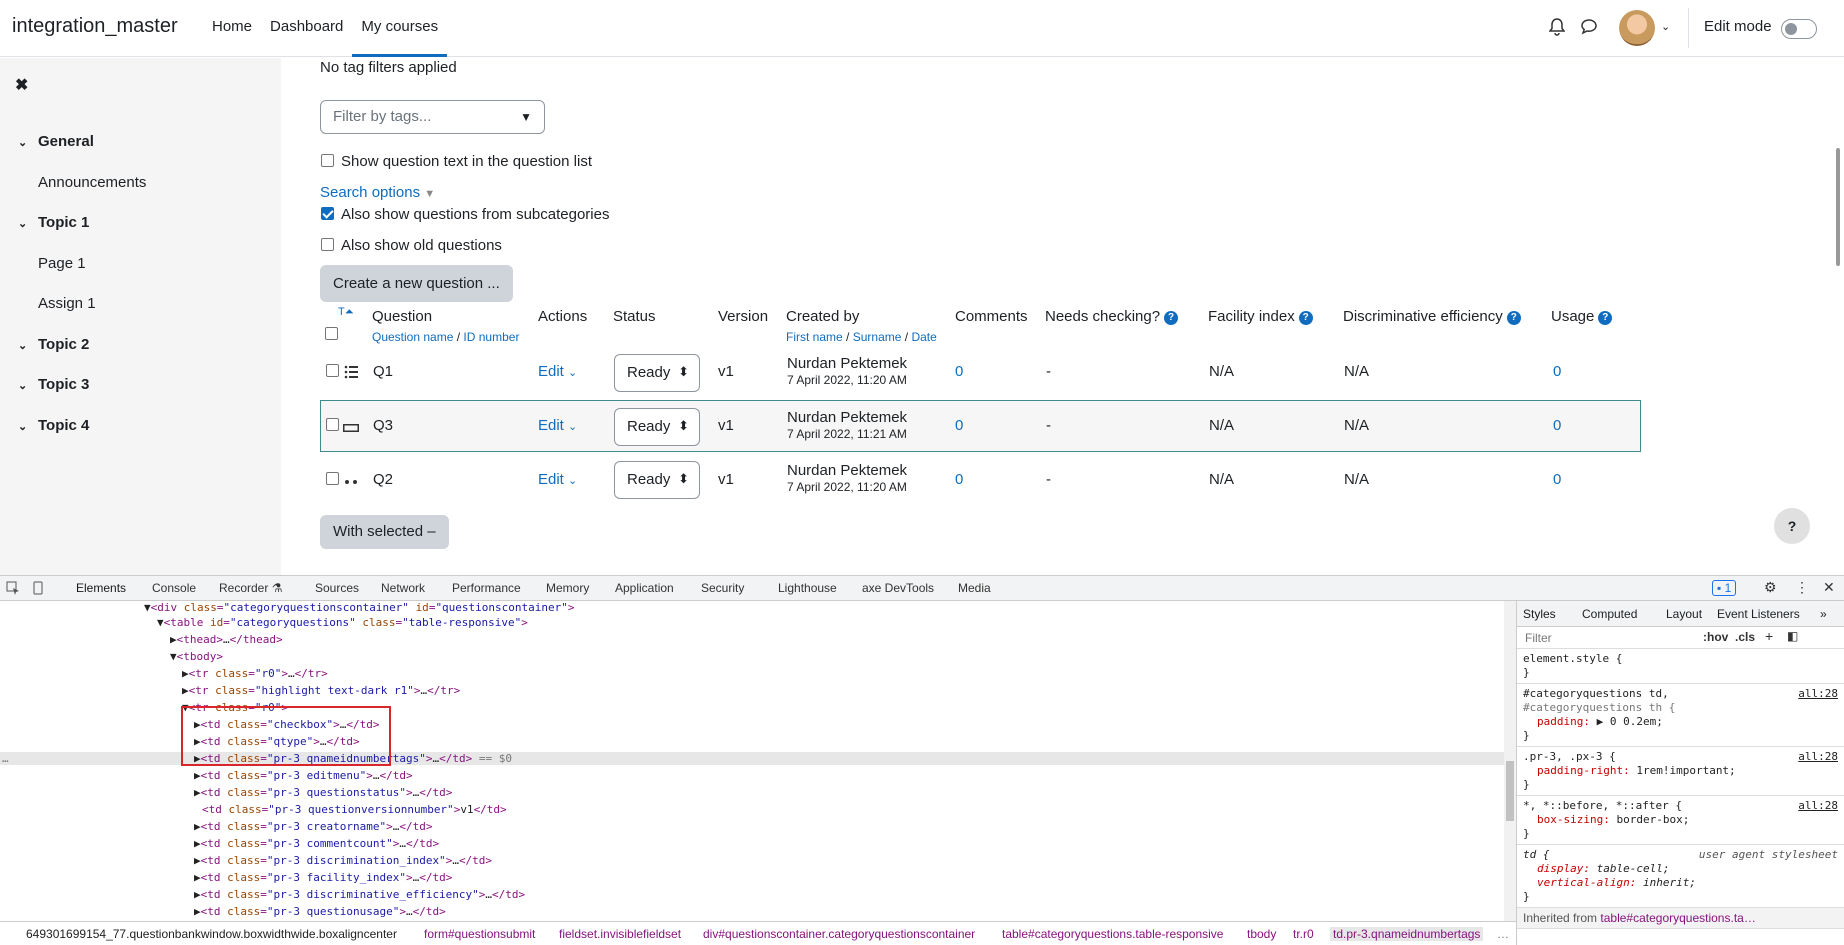 This screenshot has height=945, width=1844. What do you see at coordinates (383, 371) in the screenshot?
I see `question-name: Q1` at bounding box center [383, 371].